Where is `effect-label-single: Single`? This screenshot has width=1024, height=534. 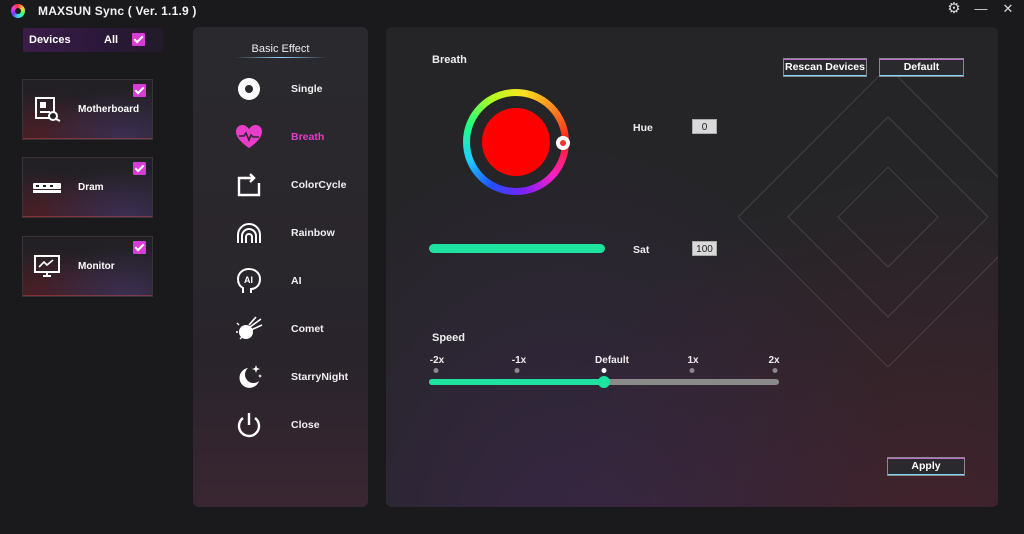 effect-label-single: Single is located at coordinates (307, 89).